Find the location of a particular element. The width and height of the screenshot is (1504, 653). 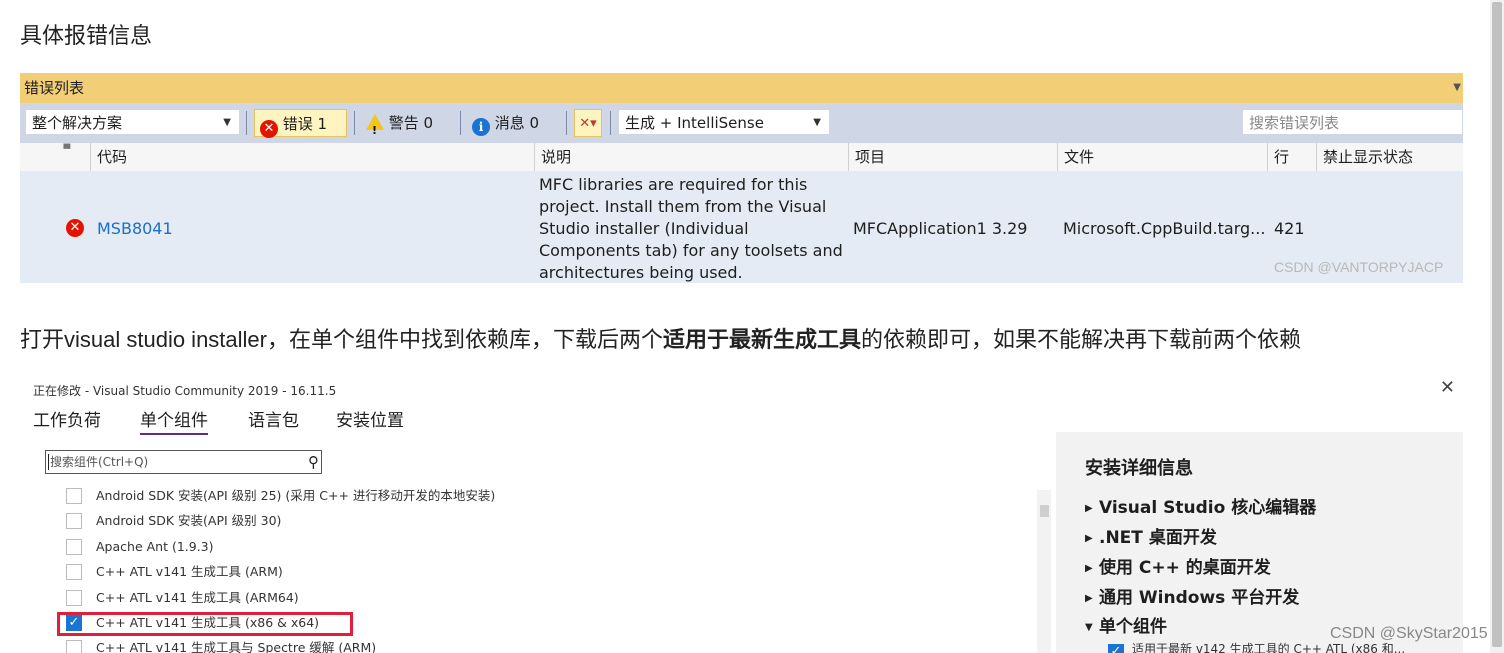

column-header-project: 项目 is located at coordinates (952, 157).